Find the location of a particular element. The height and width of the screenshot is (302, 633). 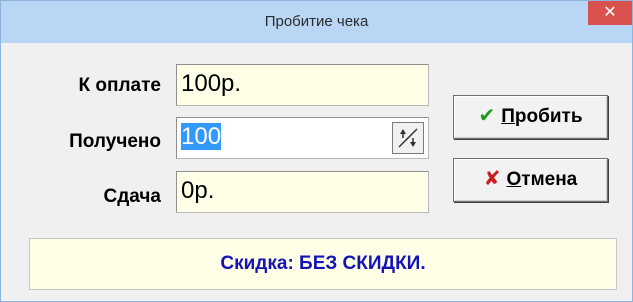

discount-text: Скидка: БЕЗ СКИДКИ. is located at coordinates (323, 263).